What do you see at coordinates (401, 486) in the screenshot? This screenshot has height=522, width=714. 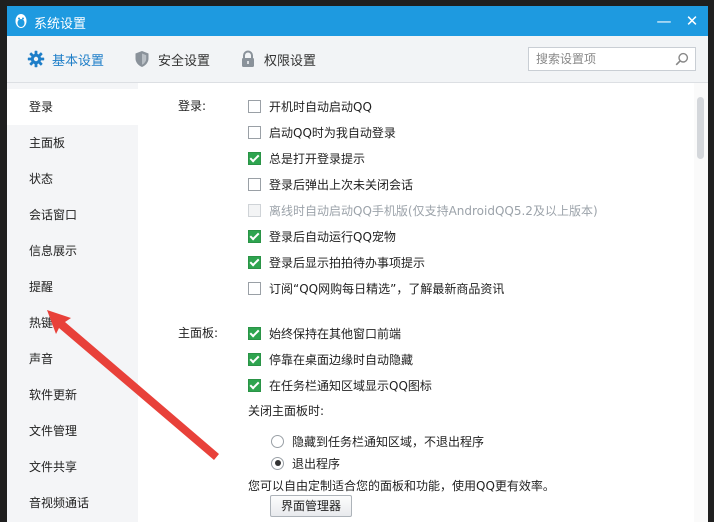 I see `customize-note: 您可以自由定制适合您的面板和功能，使用QQ更有效率。` at bounding box center [401, 486].